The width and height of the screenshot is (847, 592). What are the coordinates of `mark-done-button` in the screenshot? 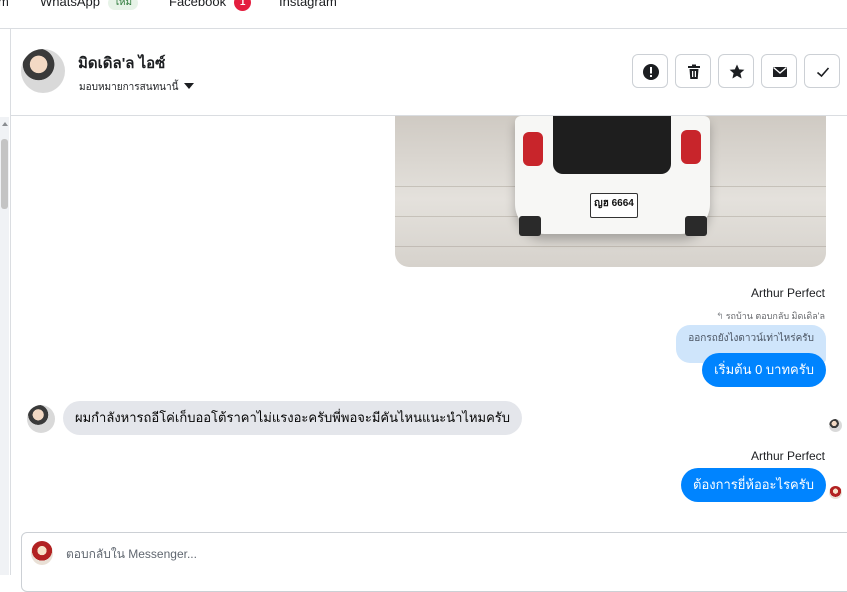 It's located at (822, 71).